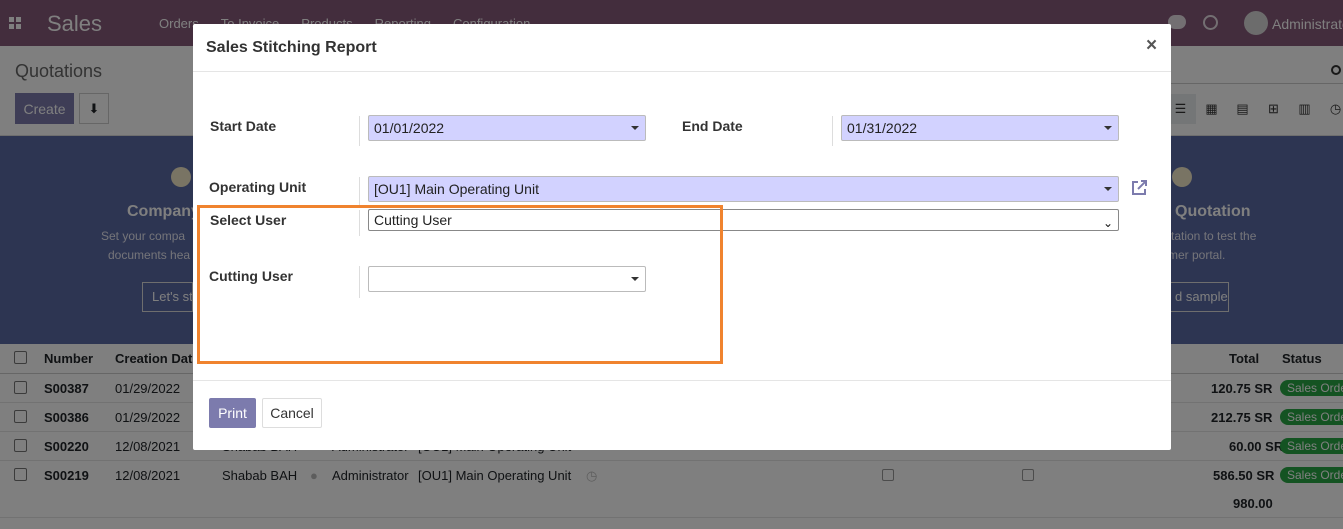 The width and height of the screenshot is (1343, 529). What do you see at coordinates (712, 126) in the screenshot?
I see `end-date-label: End Date` at bounding box center [712, 126].